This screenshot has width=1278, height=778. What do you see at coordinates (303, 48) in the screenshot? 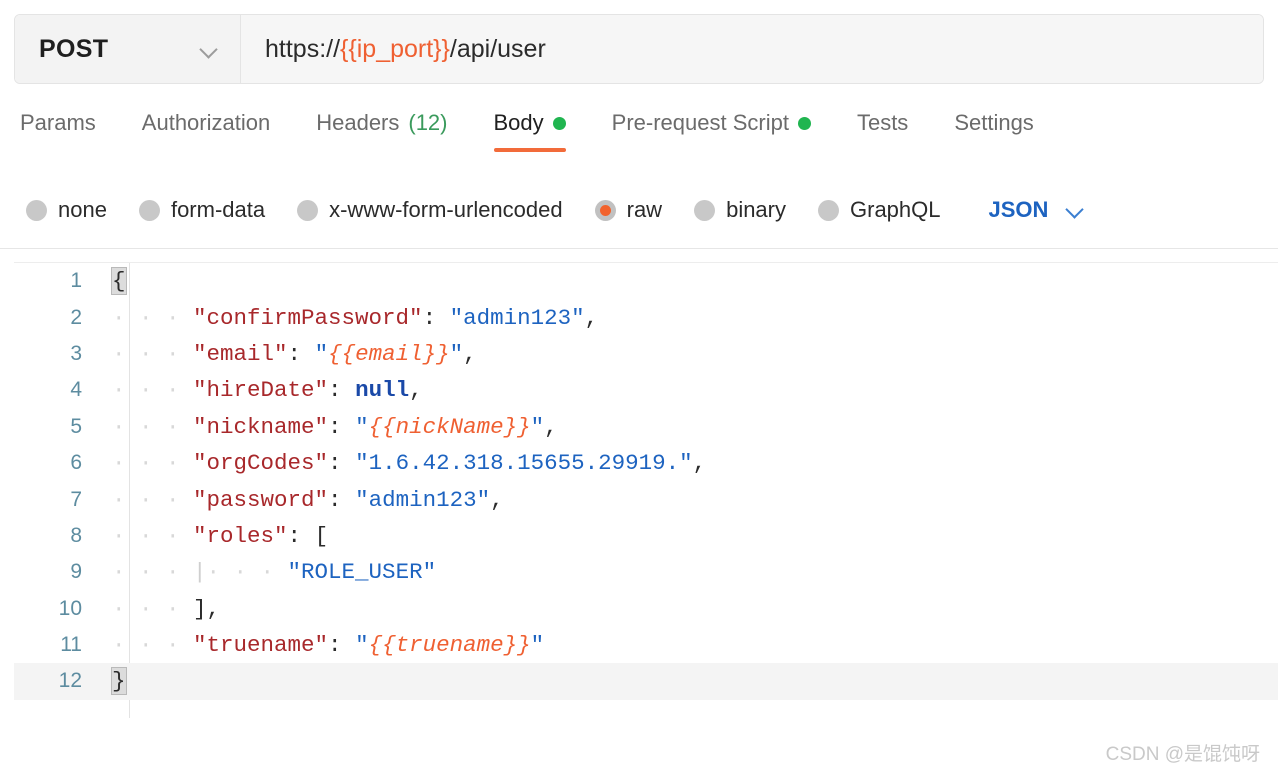
I see `url-prefix: https://` at bounding box center [303, 48].